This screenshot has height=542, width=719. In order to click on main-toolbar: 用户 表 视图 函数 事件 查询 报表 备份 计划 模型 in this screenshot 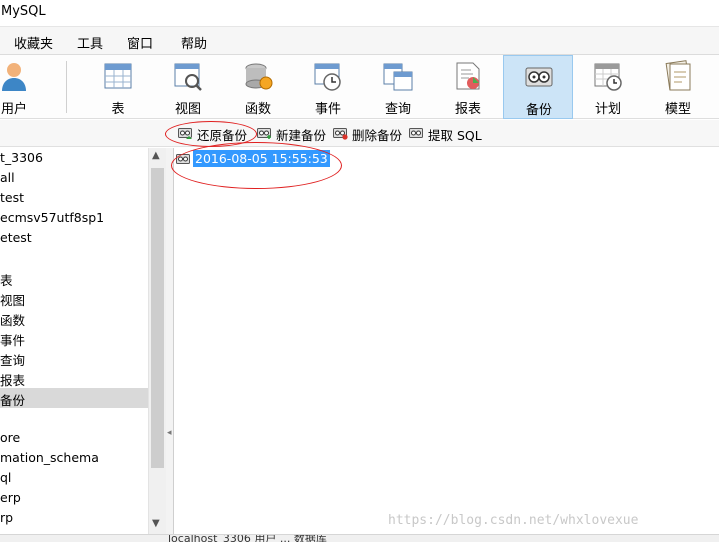, I will do `click(359, 87)`.